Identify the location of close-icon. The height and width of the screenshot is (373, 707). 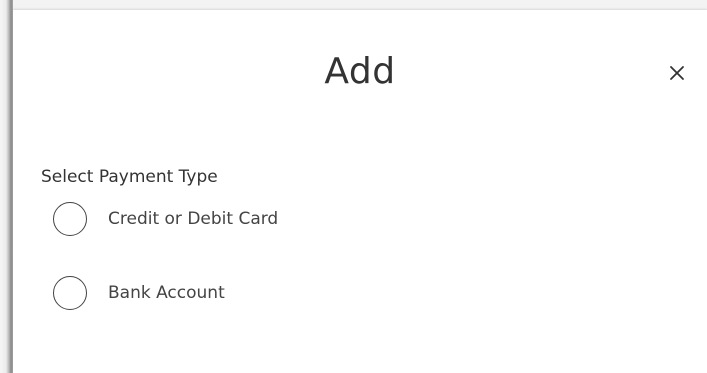
(677, 73).